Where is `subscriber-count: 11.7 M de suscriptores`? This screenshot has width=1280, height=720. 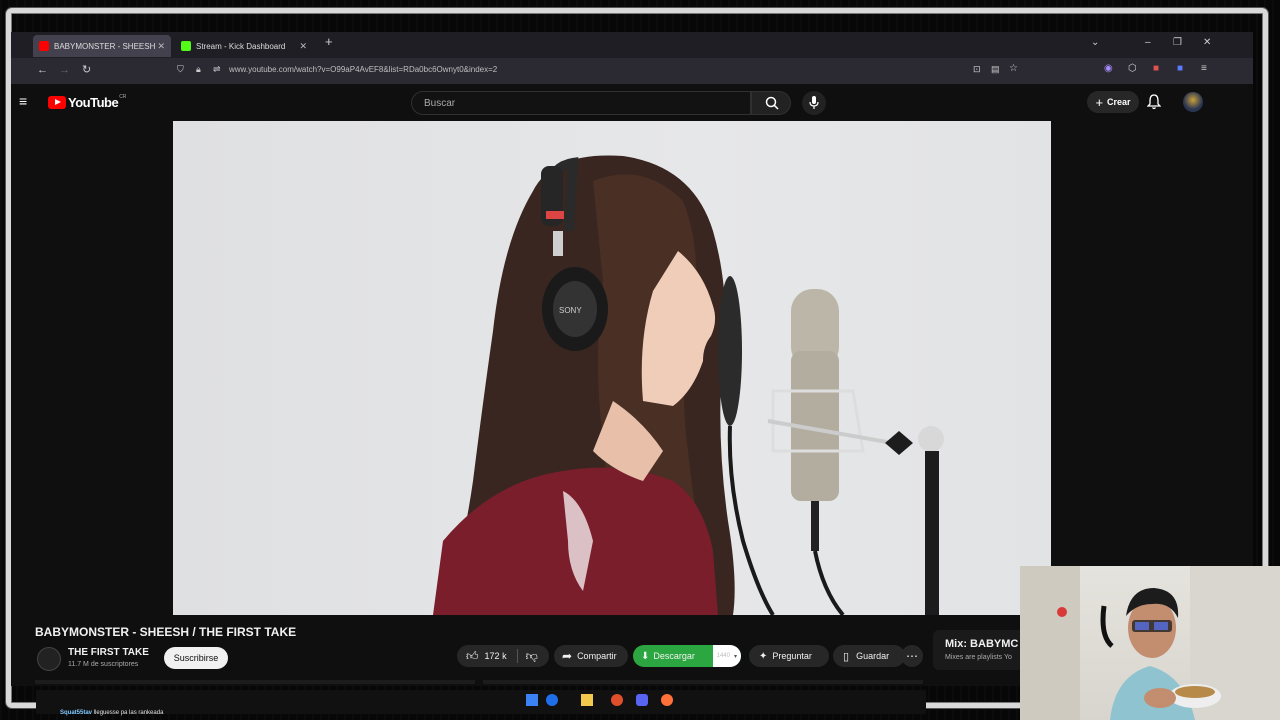
subscriber-count: 11.7 M de suscriptores is located at coordinates (103, 664).